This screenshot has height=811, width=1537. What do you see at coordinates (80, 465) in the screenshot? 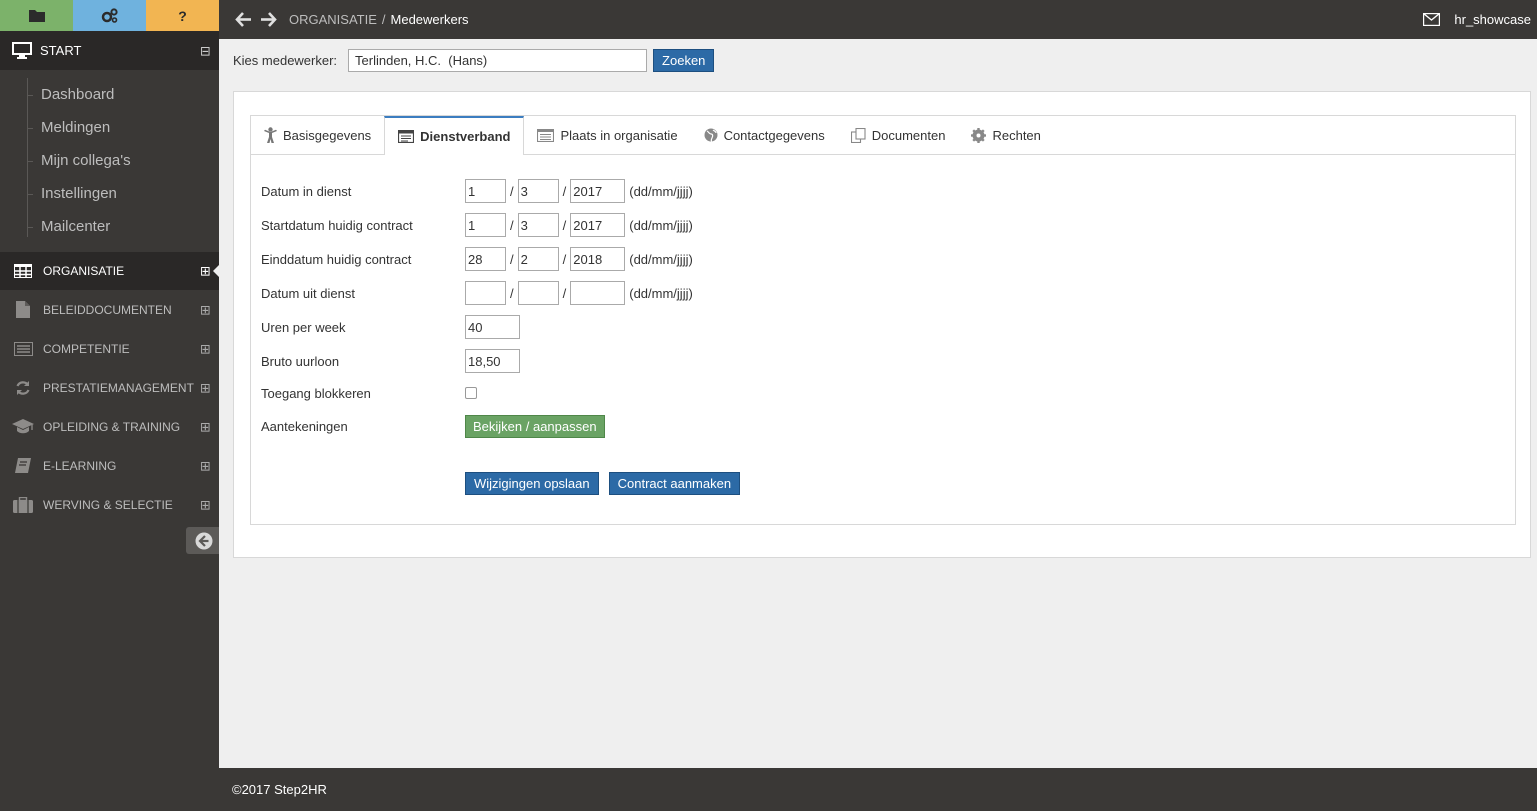
I see `sidebar-item-label: E-LEARNING` at bounding box center [80, 465].